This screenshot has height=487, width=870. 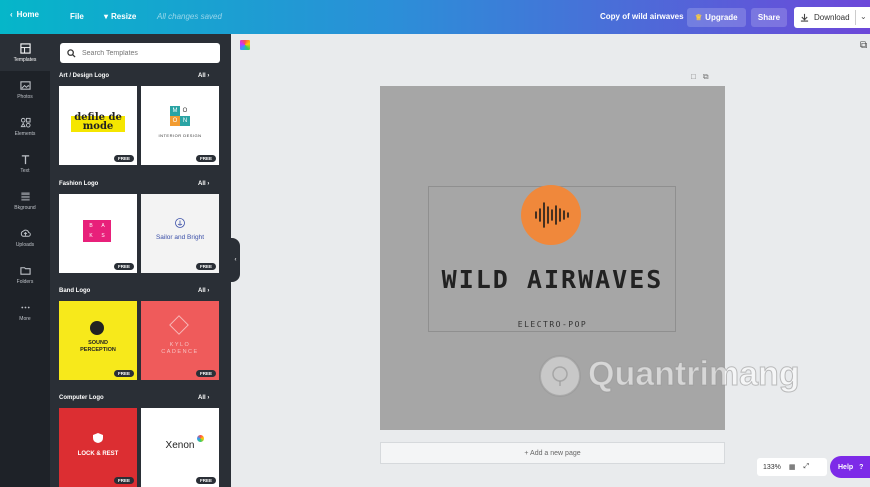 I want to click on tile-baks-letter: A, so click(x=103, y=226).